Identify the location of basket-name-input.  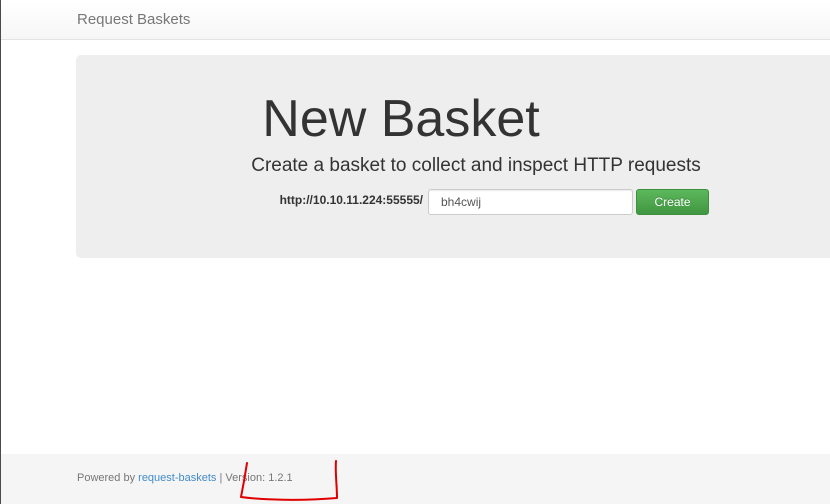
(530, 202).